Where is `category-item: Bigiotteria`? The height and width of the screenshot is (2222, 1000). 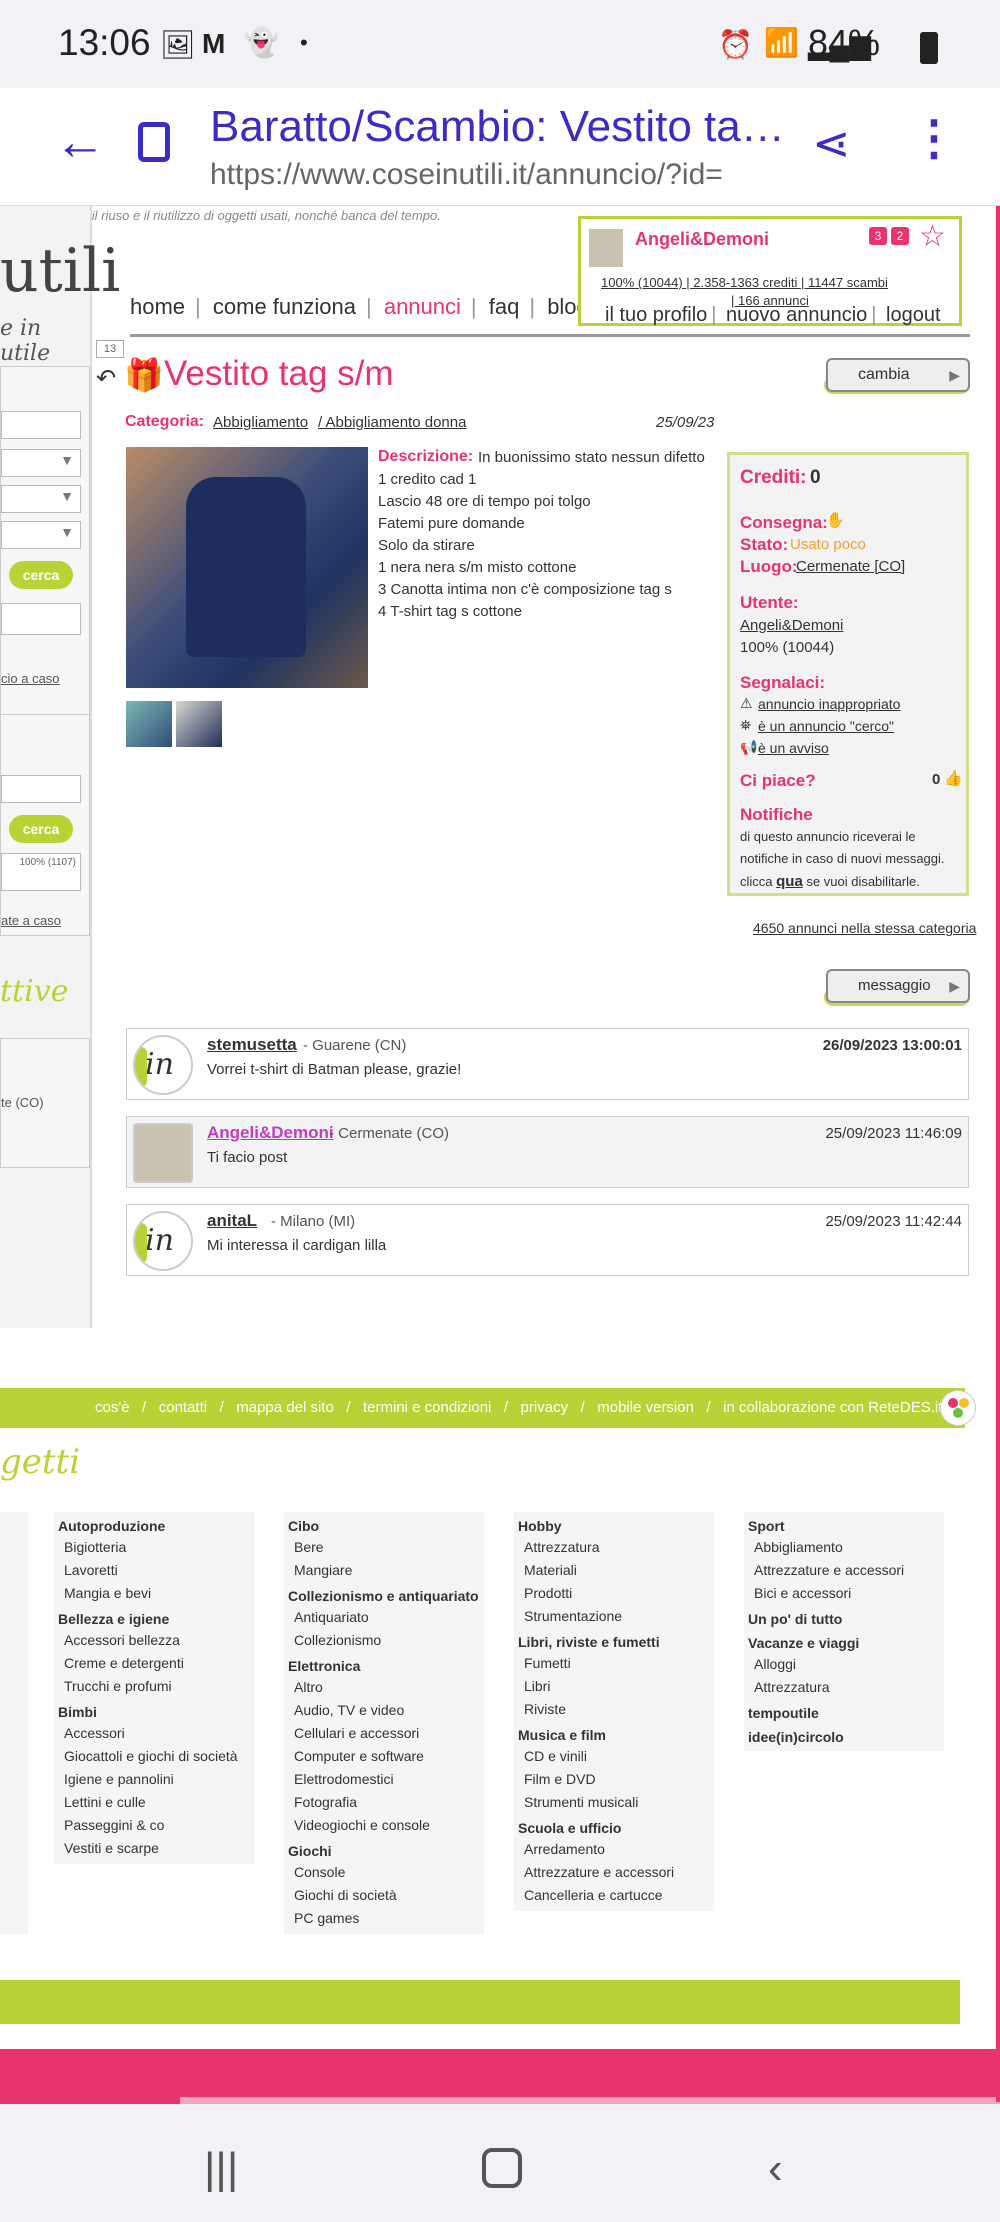
category-item: Bigiotteria is located at coordinates (154, 1547).